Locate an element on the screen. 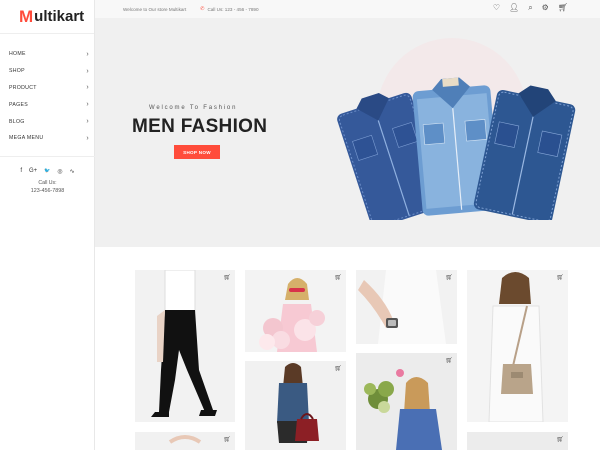 The image size is (600, 450). product-image is located at coordinates (185, 439).